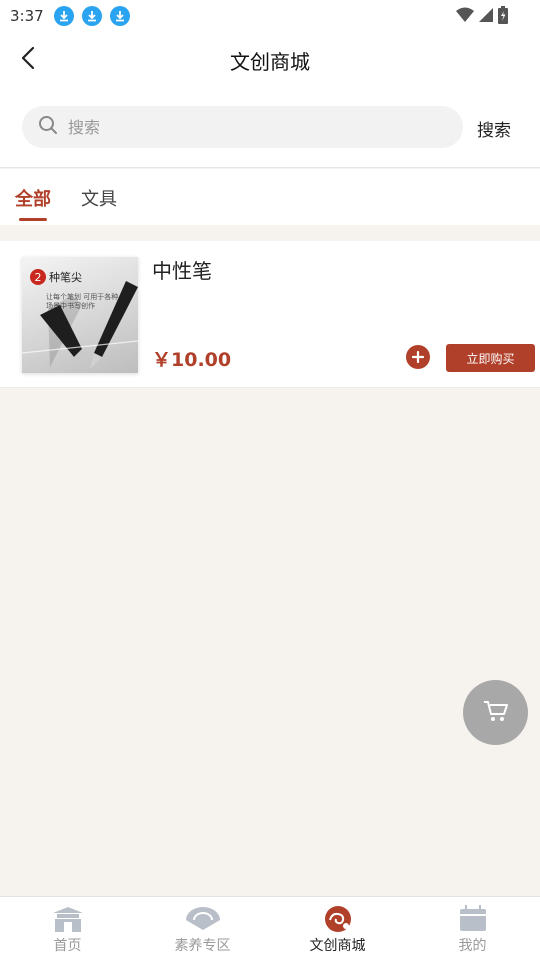 The image size is (540, 960). What do you see at coordinates (270, 16) in the screenshot?
I see `status-bar: 3:37` at bounding box center [270, 16].